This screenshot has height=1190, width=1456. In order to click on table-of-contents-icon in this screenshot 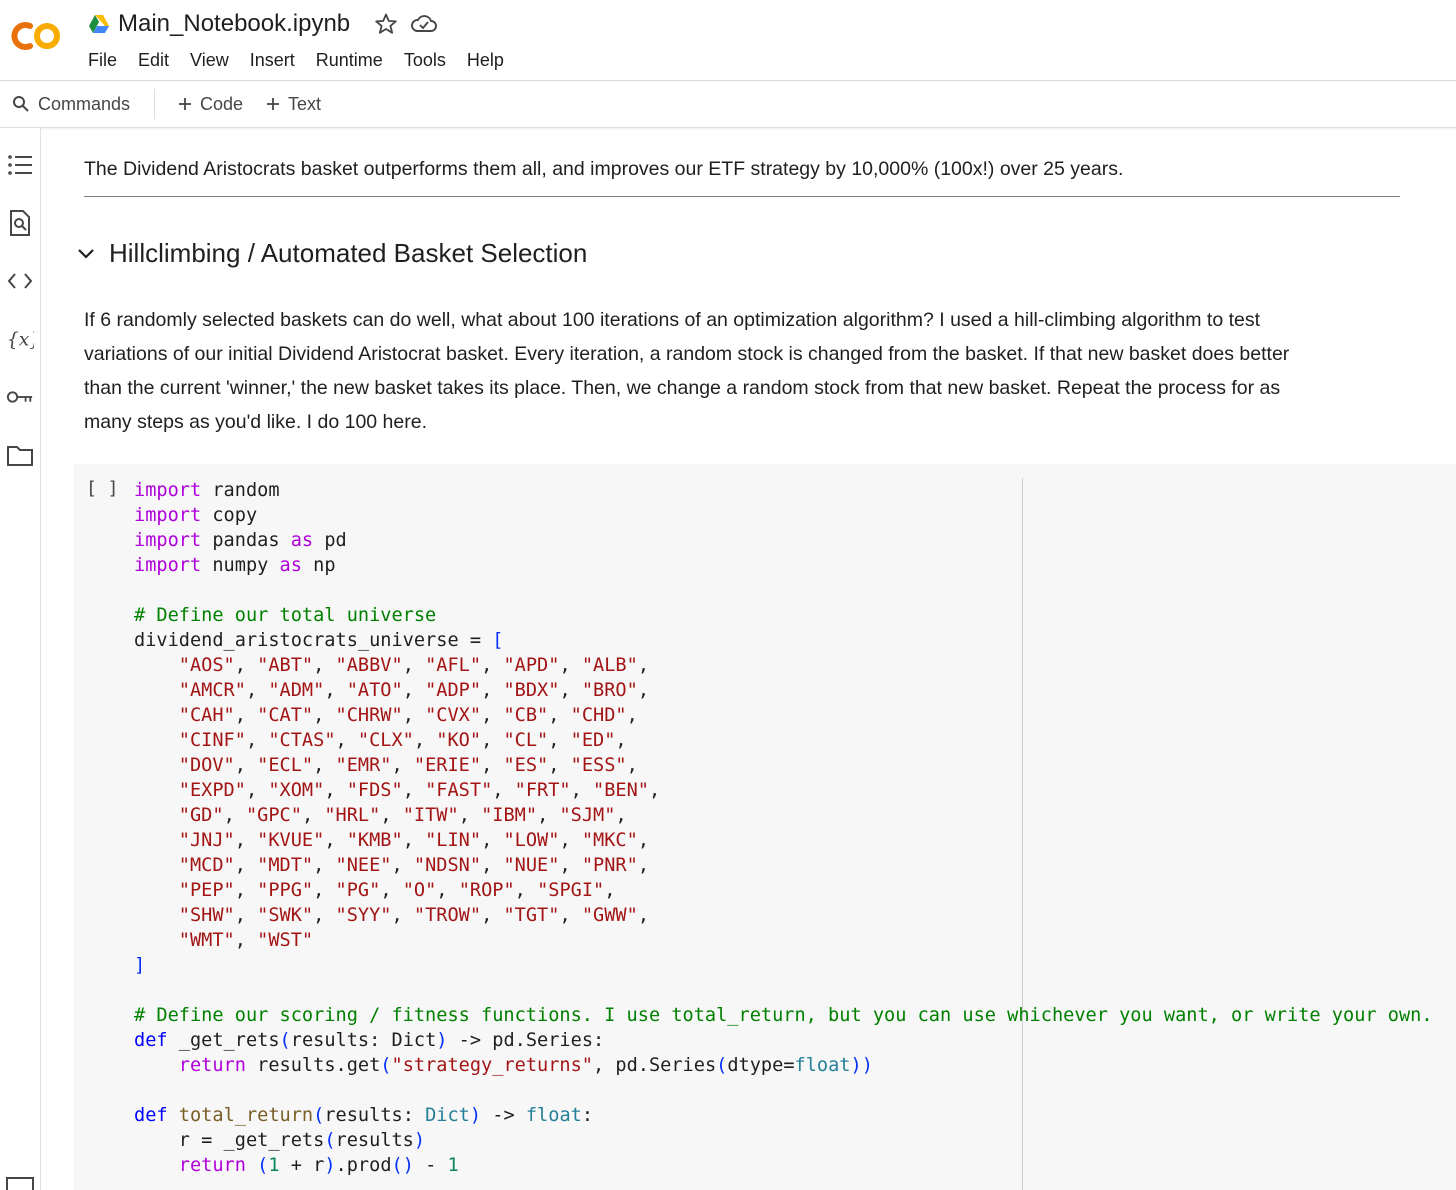, I will do `click(20, 165)`.